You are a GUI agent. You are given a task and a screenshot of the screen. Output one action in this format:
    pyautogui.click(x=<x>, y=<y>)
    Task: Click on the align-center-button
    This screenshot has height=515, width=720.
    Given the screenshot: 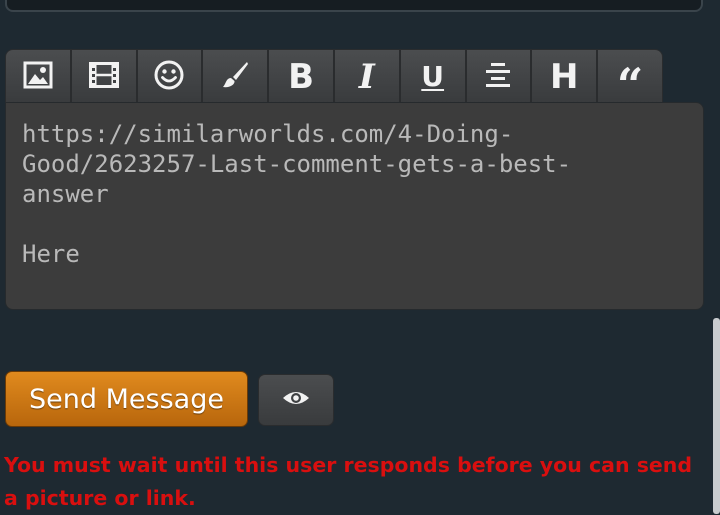 What is the action you would take?
    pyautogui.click(x=498, y=76)
    